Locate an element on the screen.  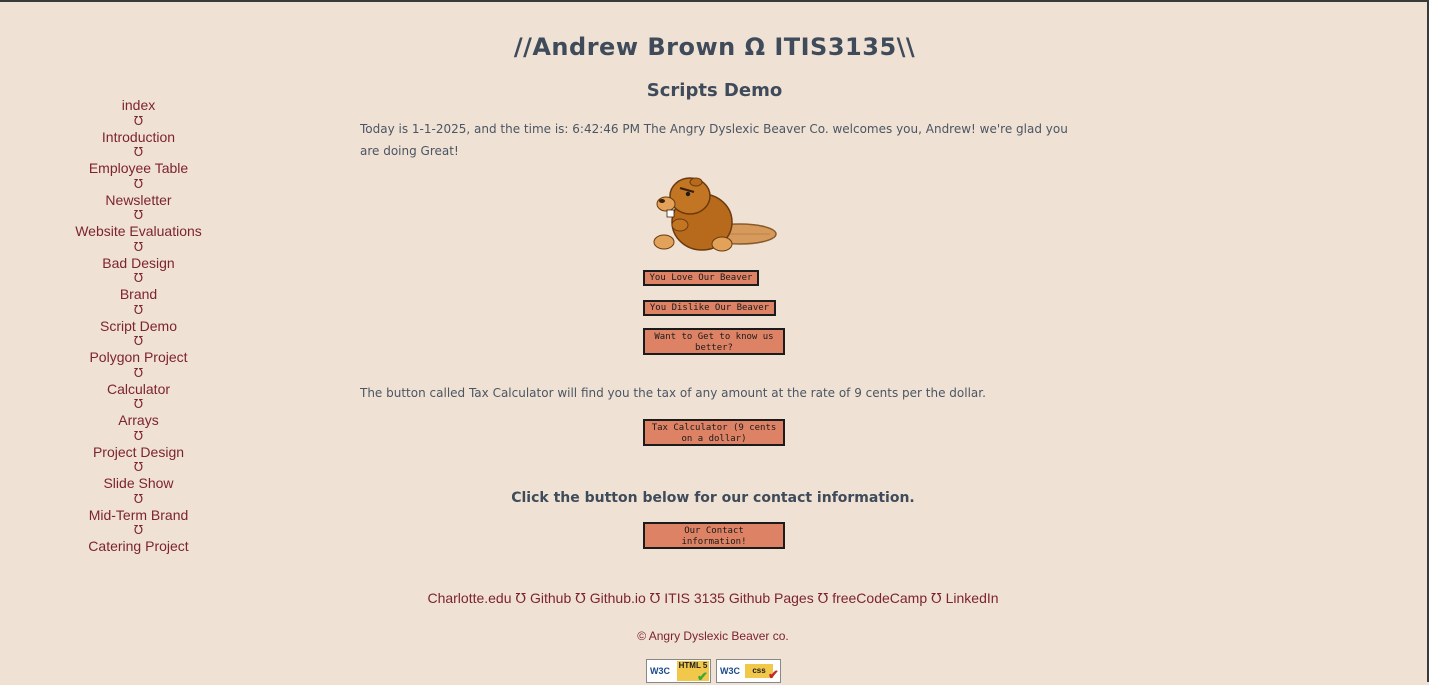
css-validator-badge: W3C css ✔ is located at coordinates (748, 671).